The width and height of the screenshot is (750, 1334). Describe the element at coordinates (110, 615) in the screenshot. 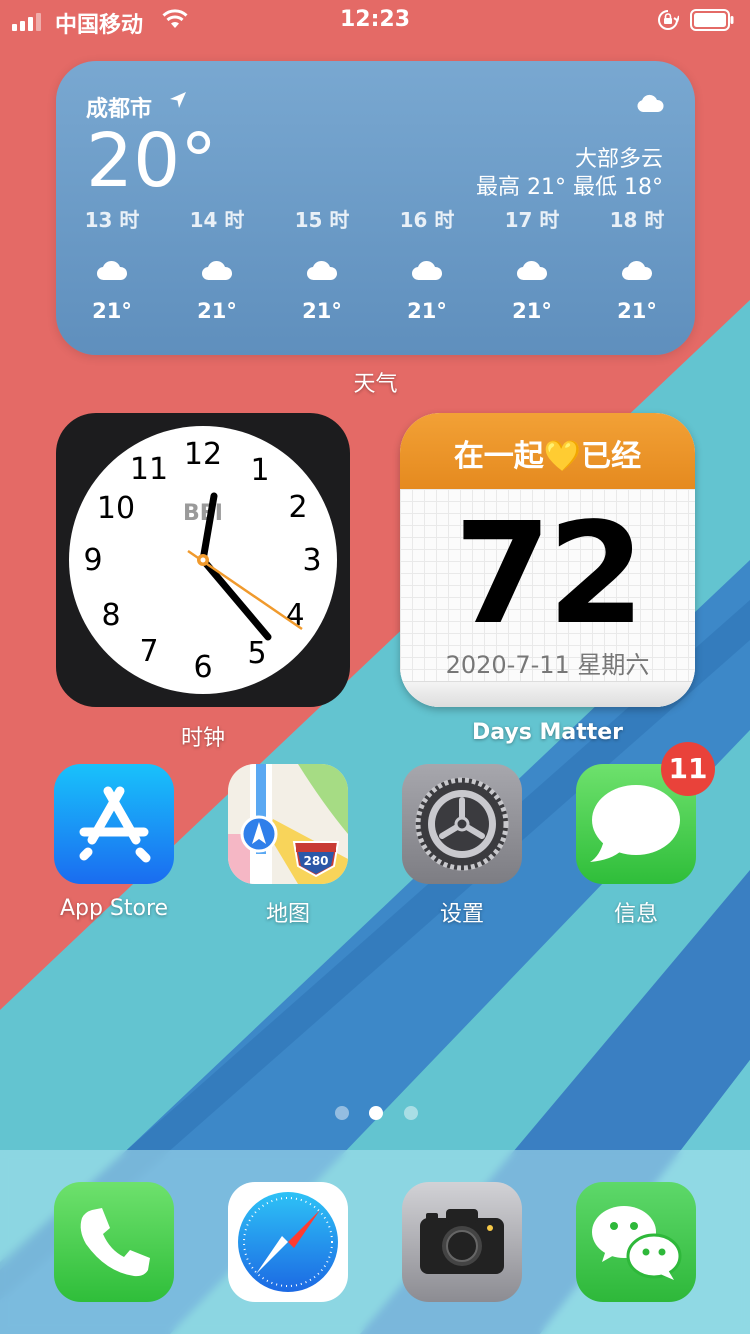

I see `clock-number: 8` at that location.